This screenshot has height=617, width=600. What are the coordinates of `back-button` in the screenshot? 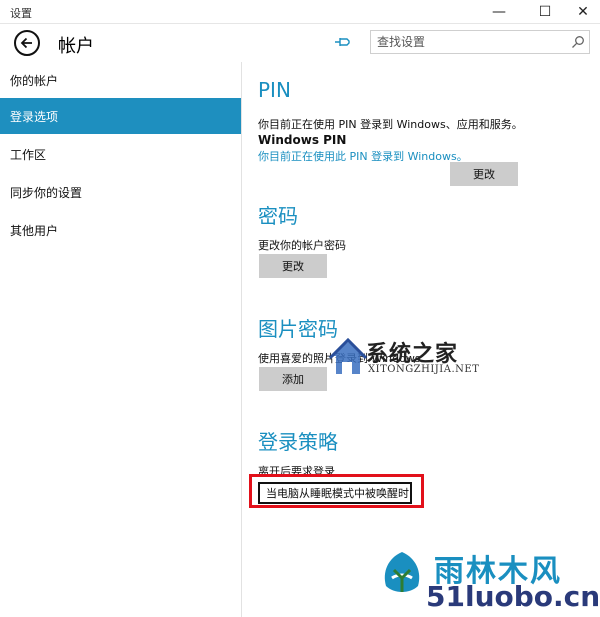 It's located at (27, 43).